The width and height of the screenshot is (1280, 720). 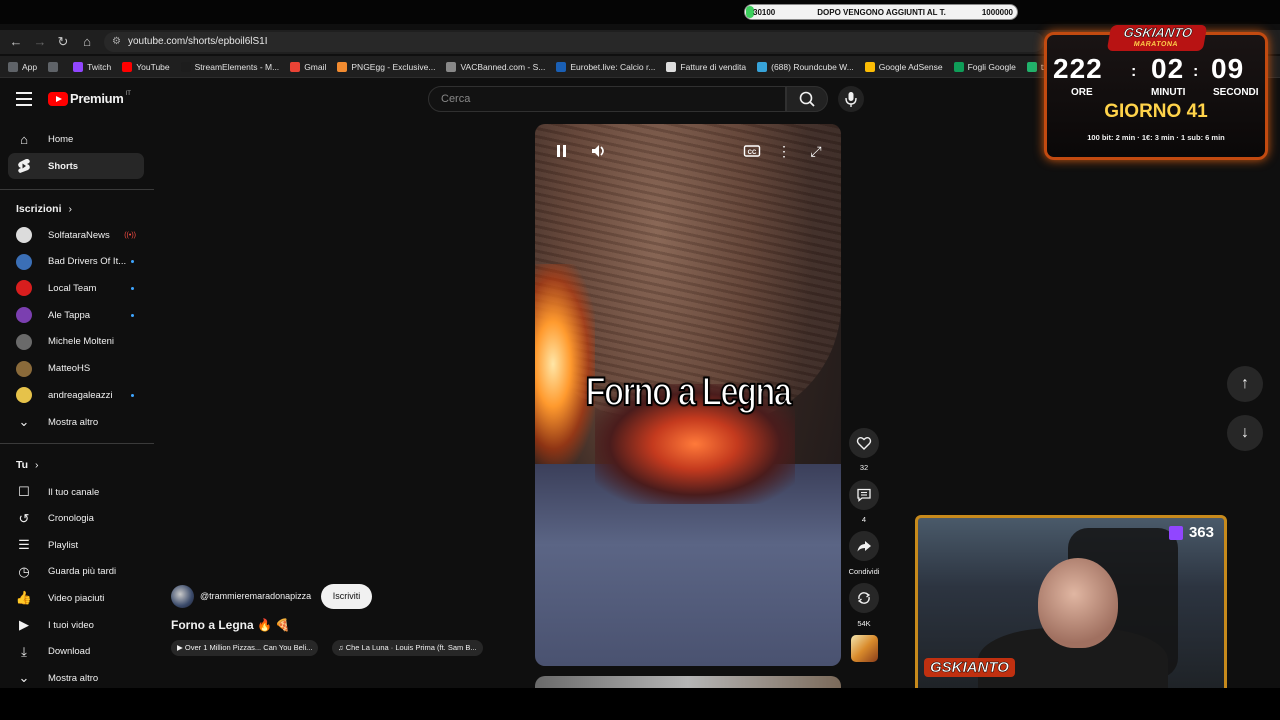 I want to click on remix-count: 54K, so click(x=864, y=623).